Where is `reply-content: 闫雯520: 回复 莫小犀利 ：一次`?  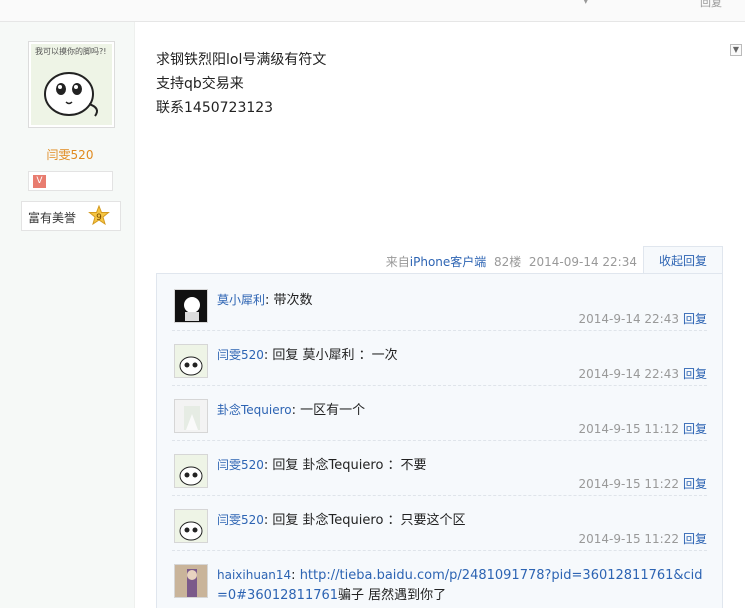
reply-content: 闫雯520: 回复 莫小犀利 ：一次 is located at coordinates (307, 355).